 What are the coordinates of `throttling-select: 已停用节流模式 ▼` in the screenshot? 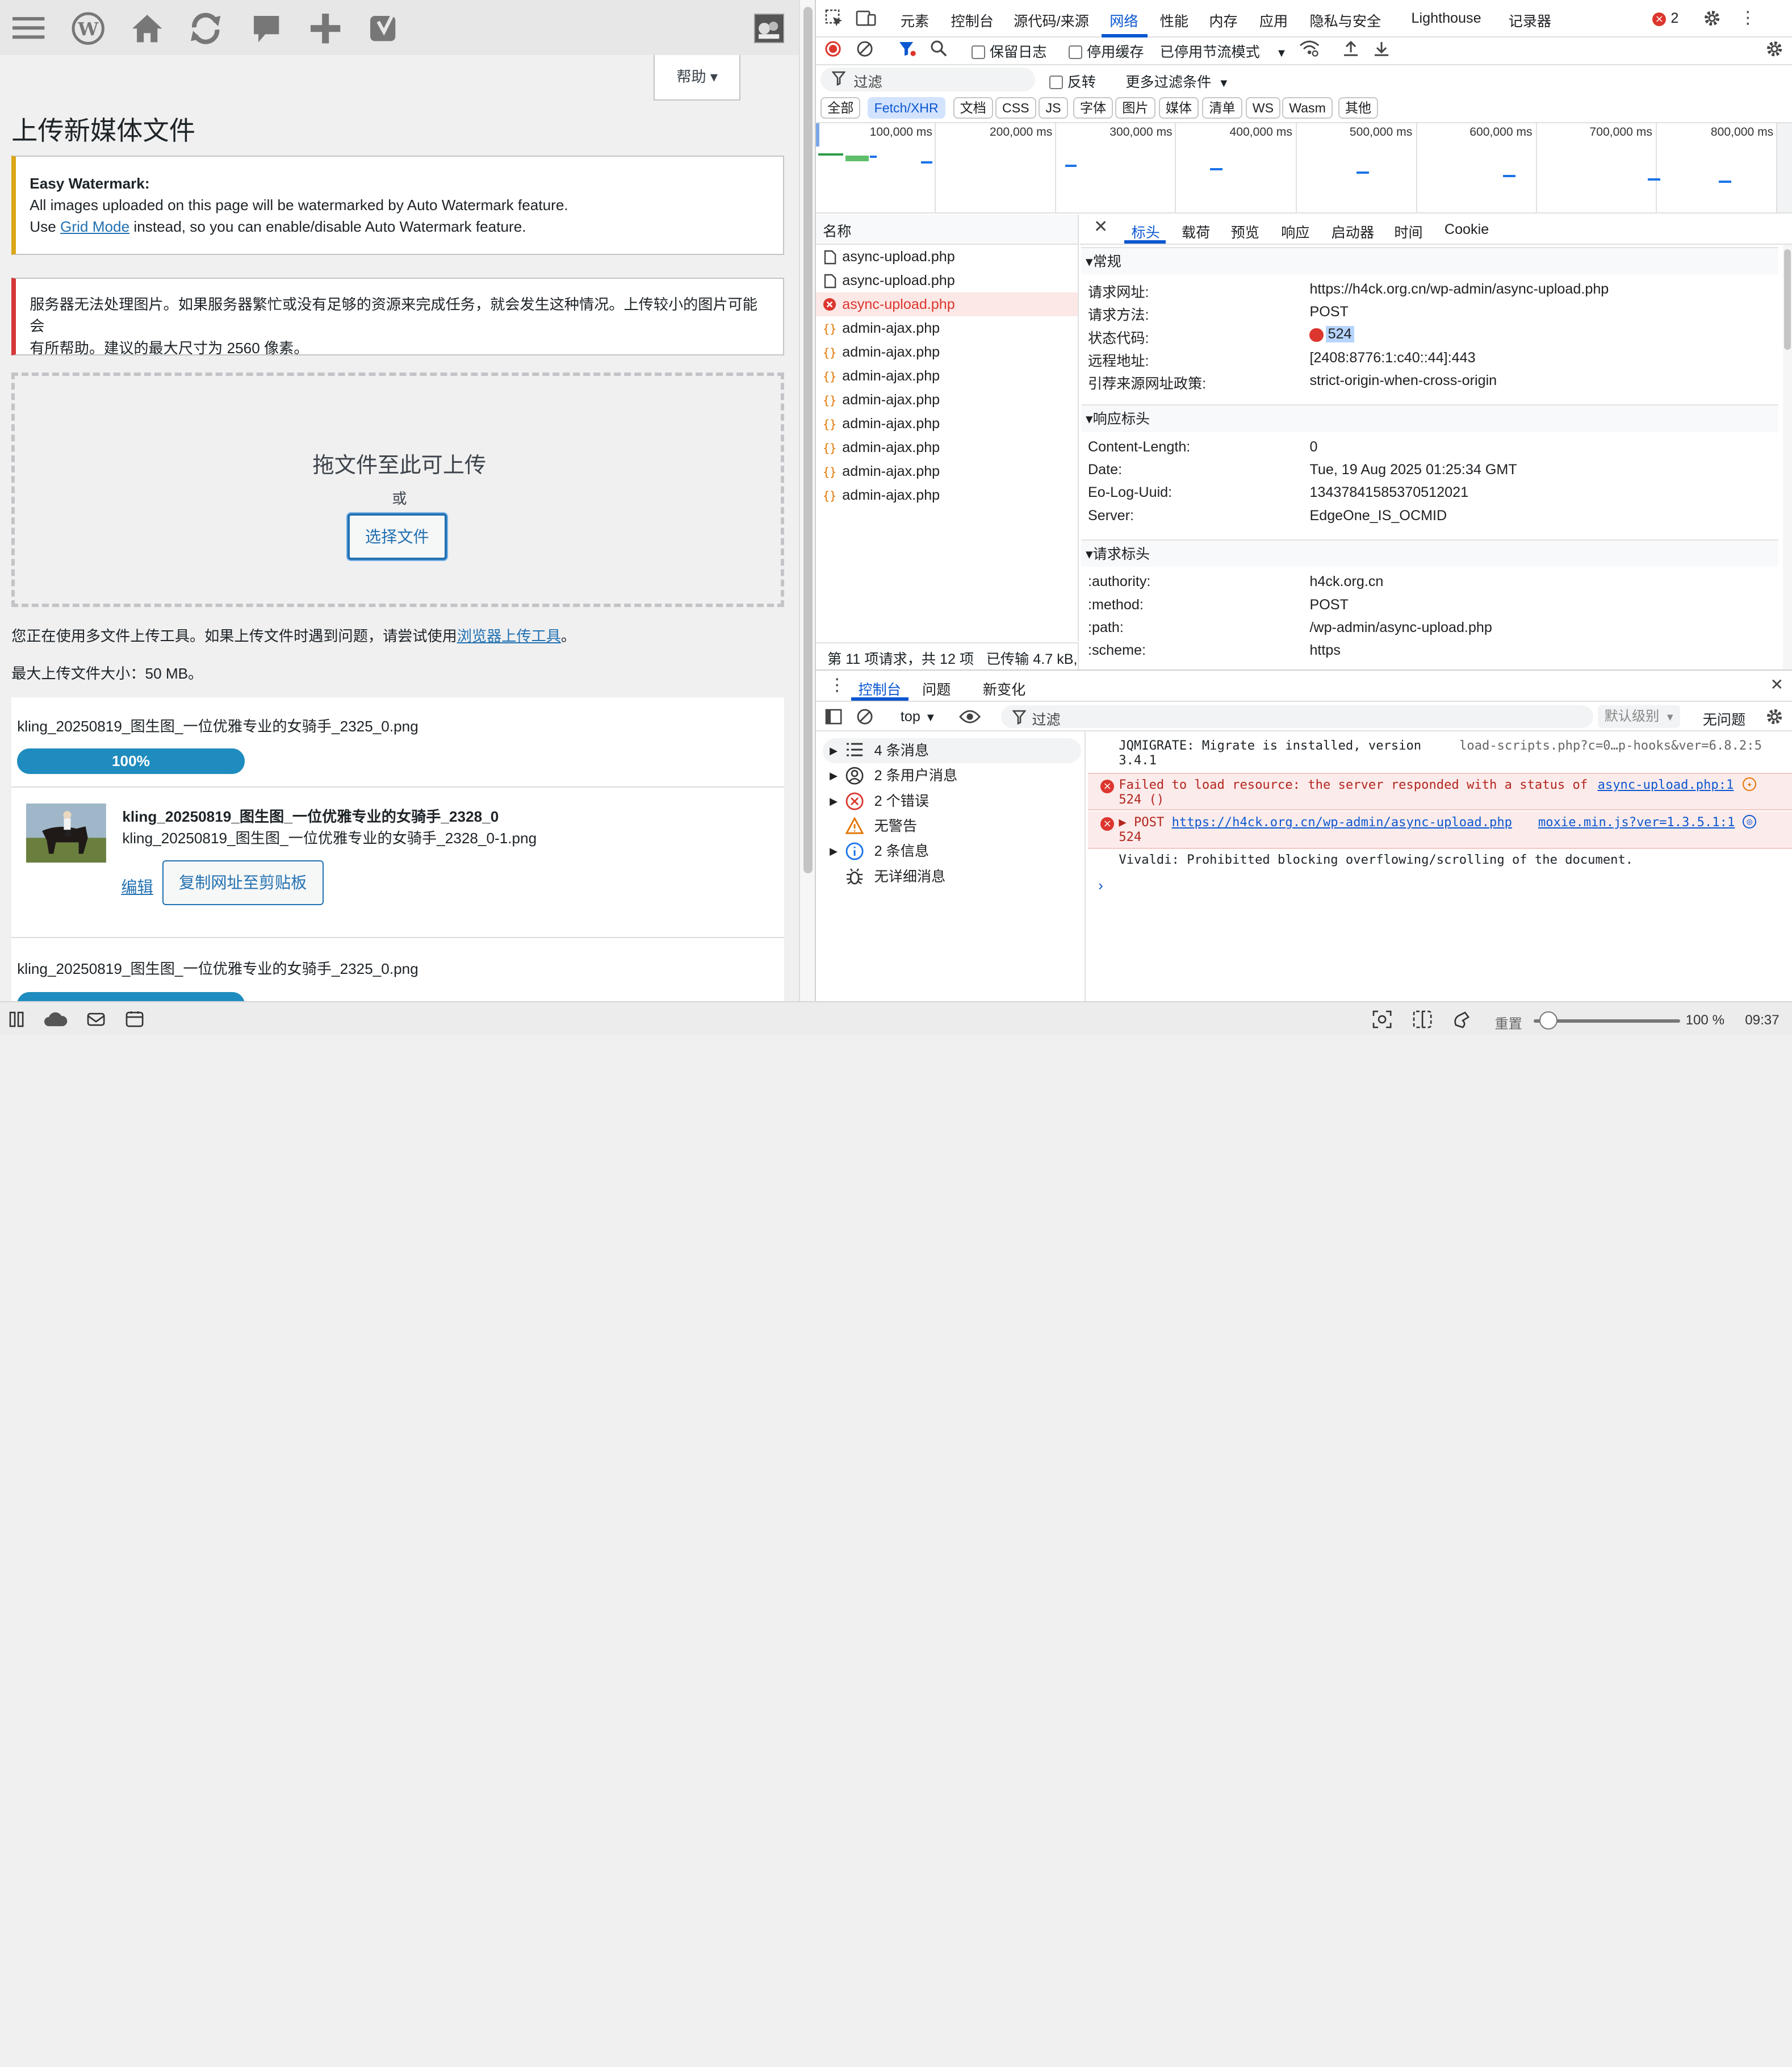 It's located at (1223, 51).